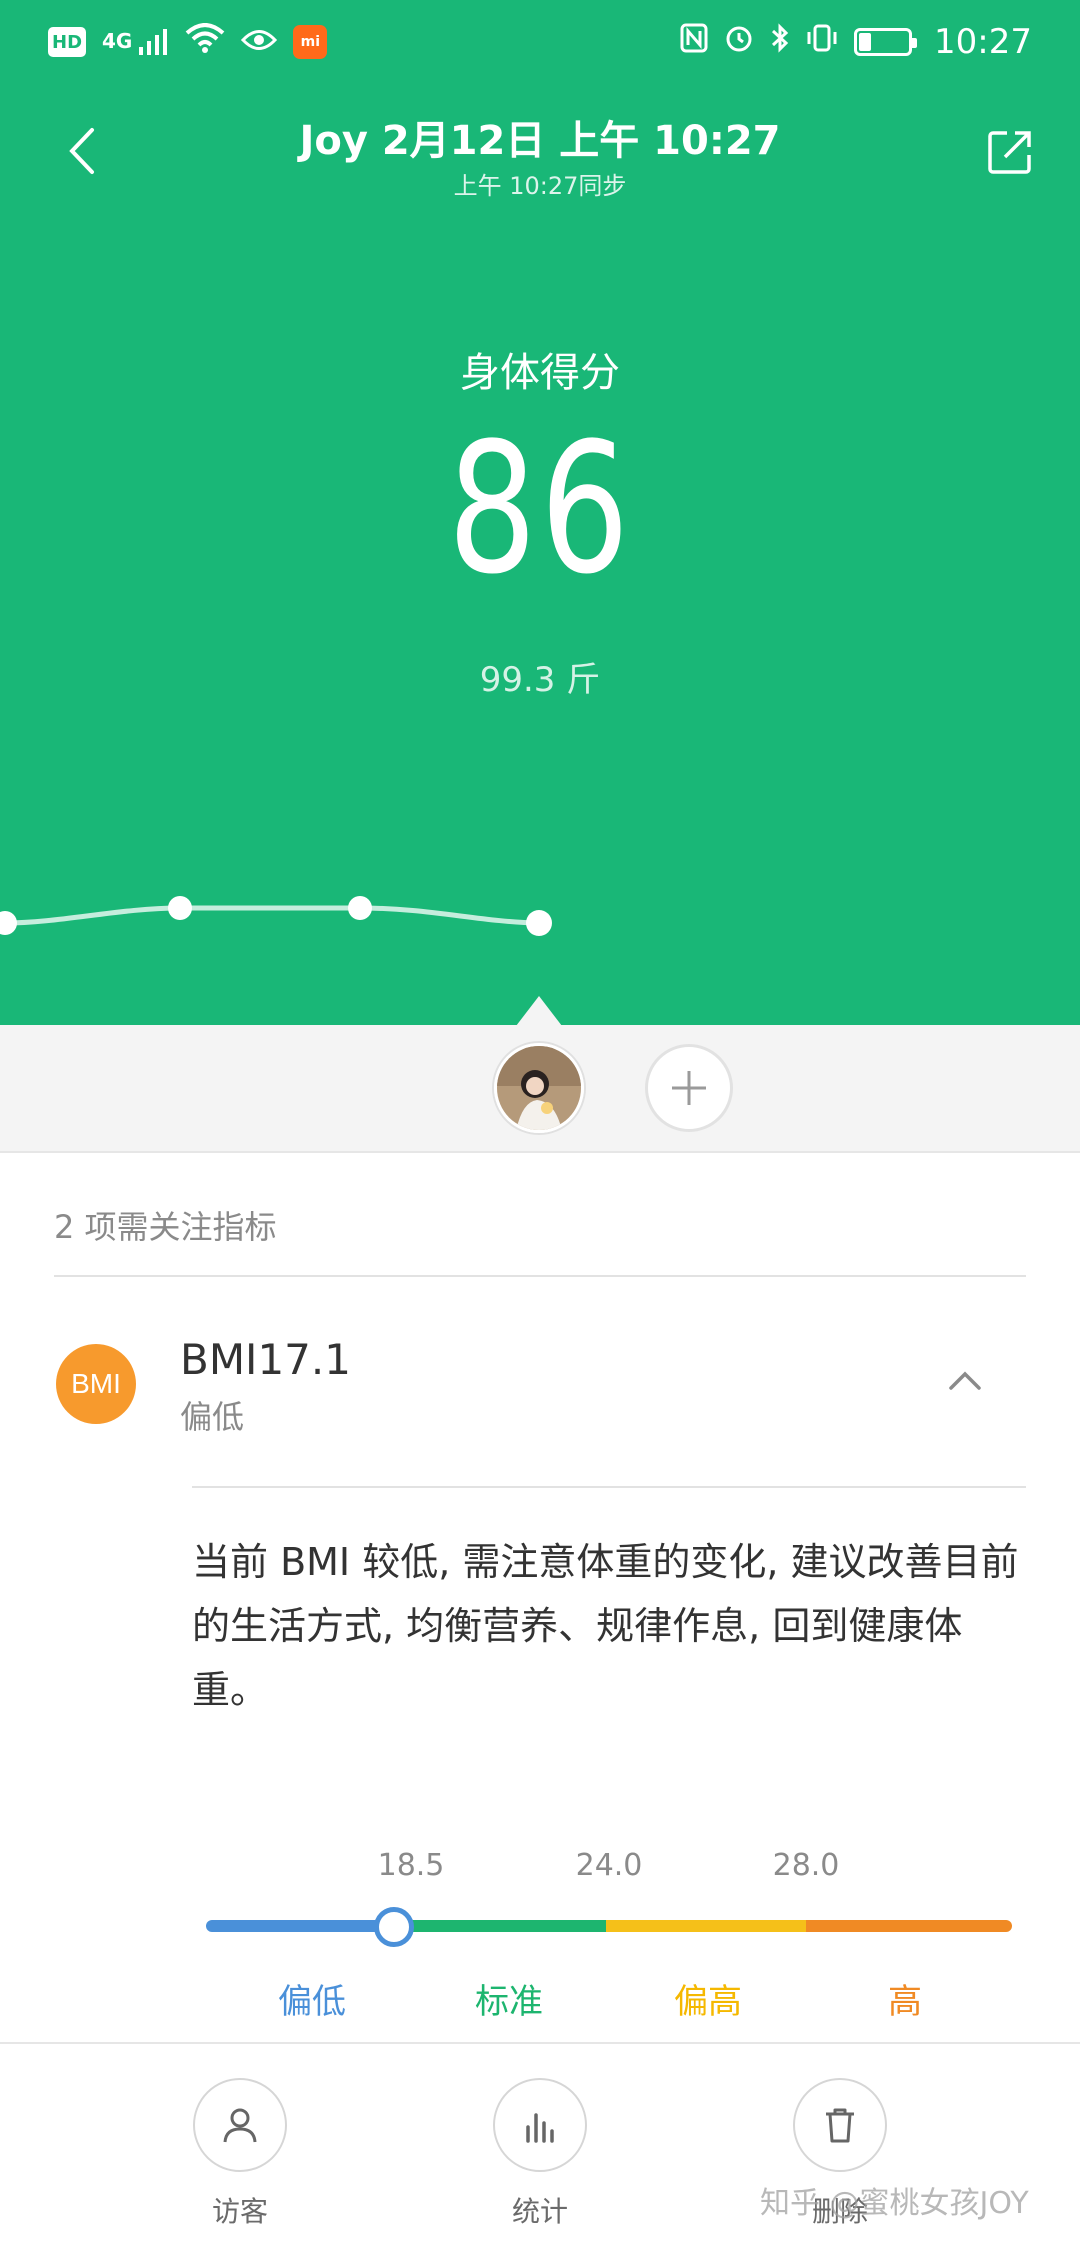 Image resolution: width=1080 pixels, height=2244 pixels. Describe the element at coordinates (239, 2211) in the screenshot. I see `tab-label: 访客` at that location.